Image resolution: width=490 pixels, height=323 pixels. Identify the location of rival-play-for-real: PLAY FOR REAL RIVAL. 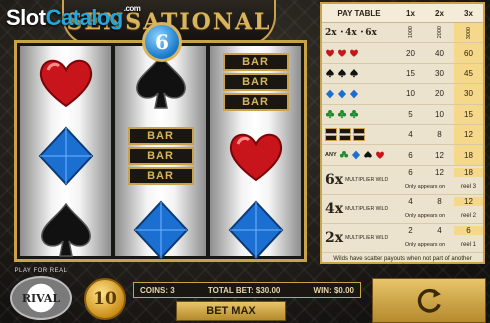
(41, 295).